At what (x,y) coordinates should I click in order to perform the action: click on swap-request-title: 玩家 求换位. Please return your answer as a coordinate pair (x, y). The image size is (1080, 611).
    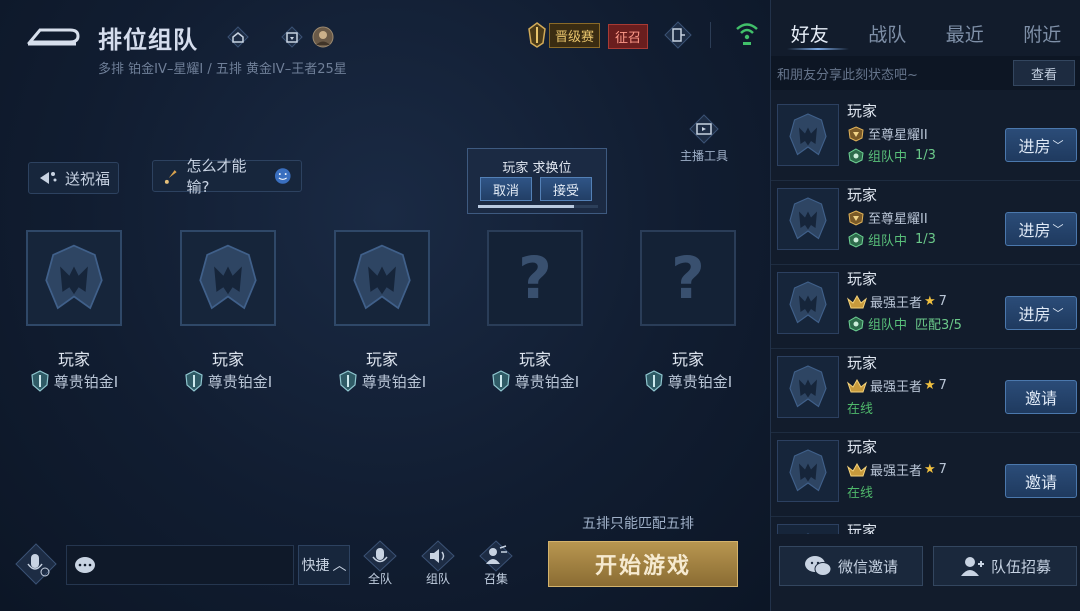
    Looking at the image, I should click on (537, 168).